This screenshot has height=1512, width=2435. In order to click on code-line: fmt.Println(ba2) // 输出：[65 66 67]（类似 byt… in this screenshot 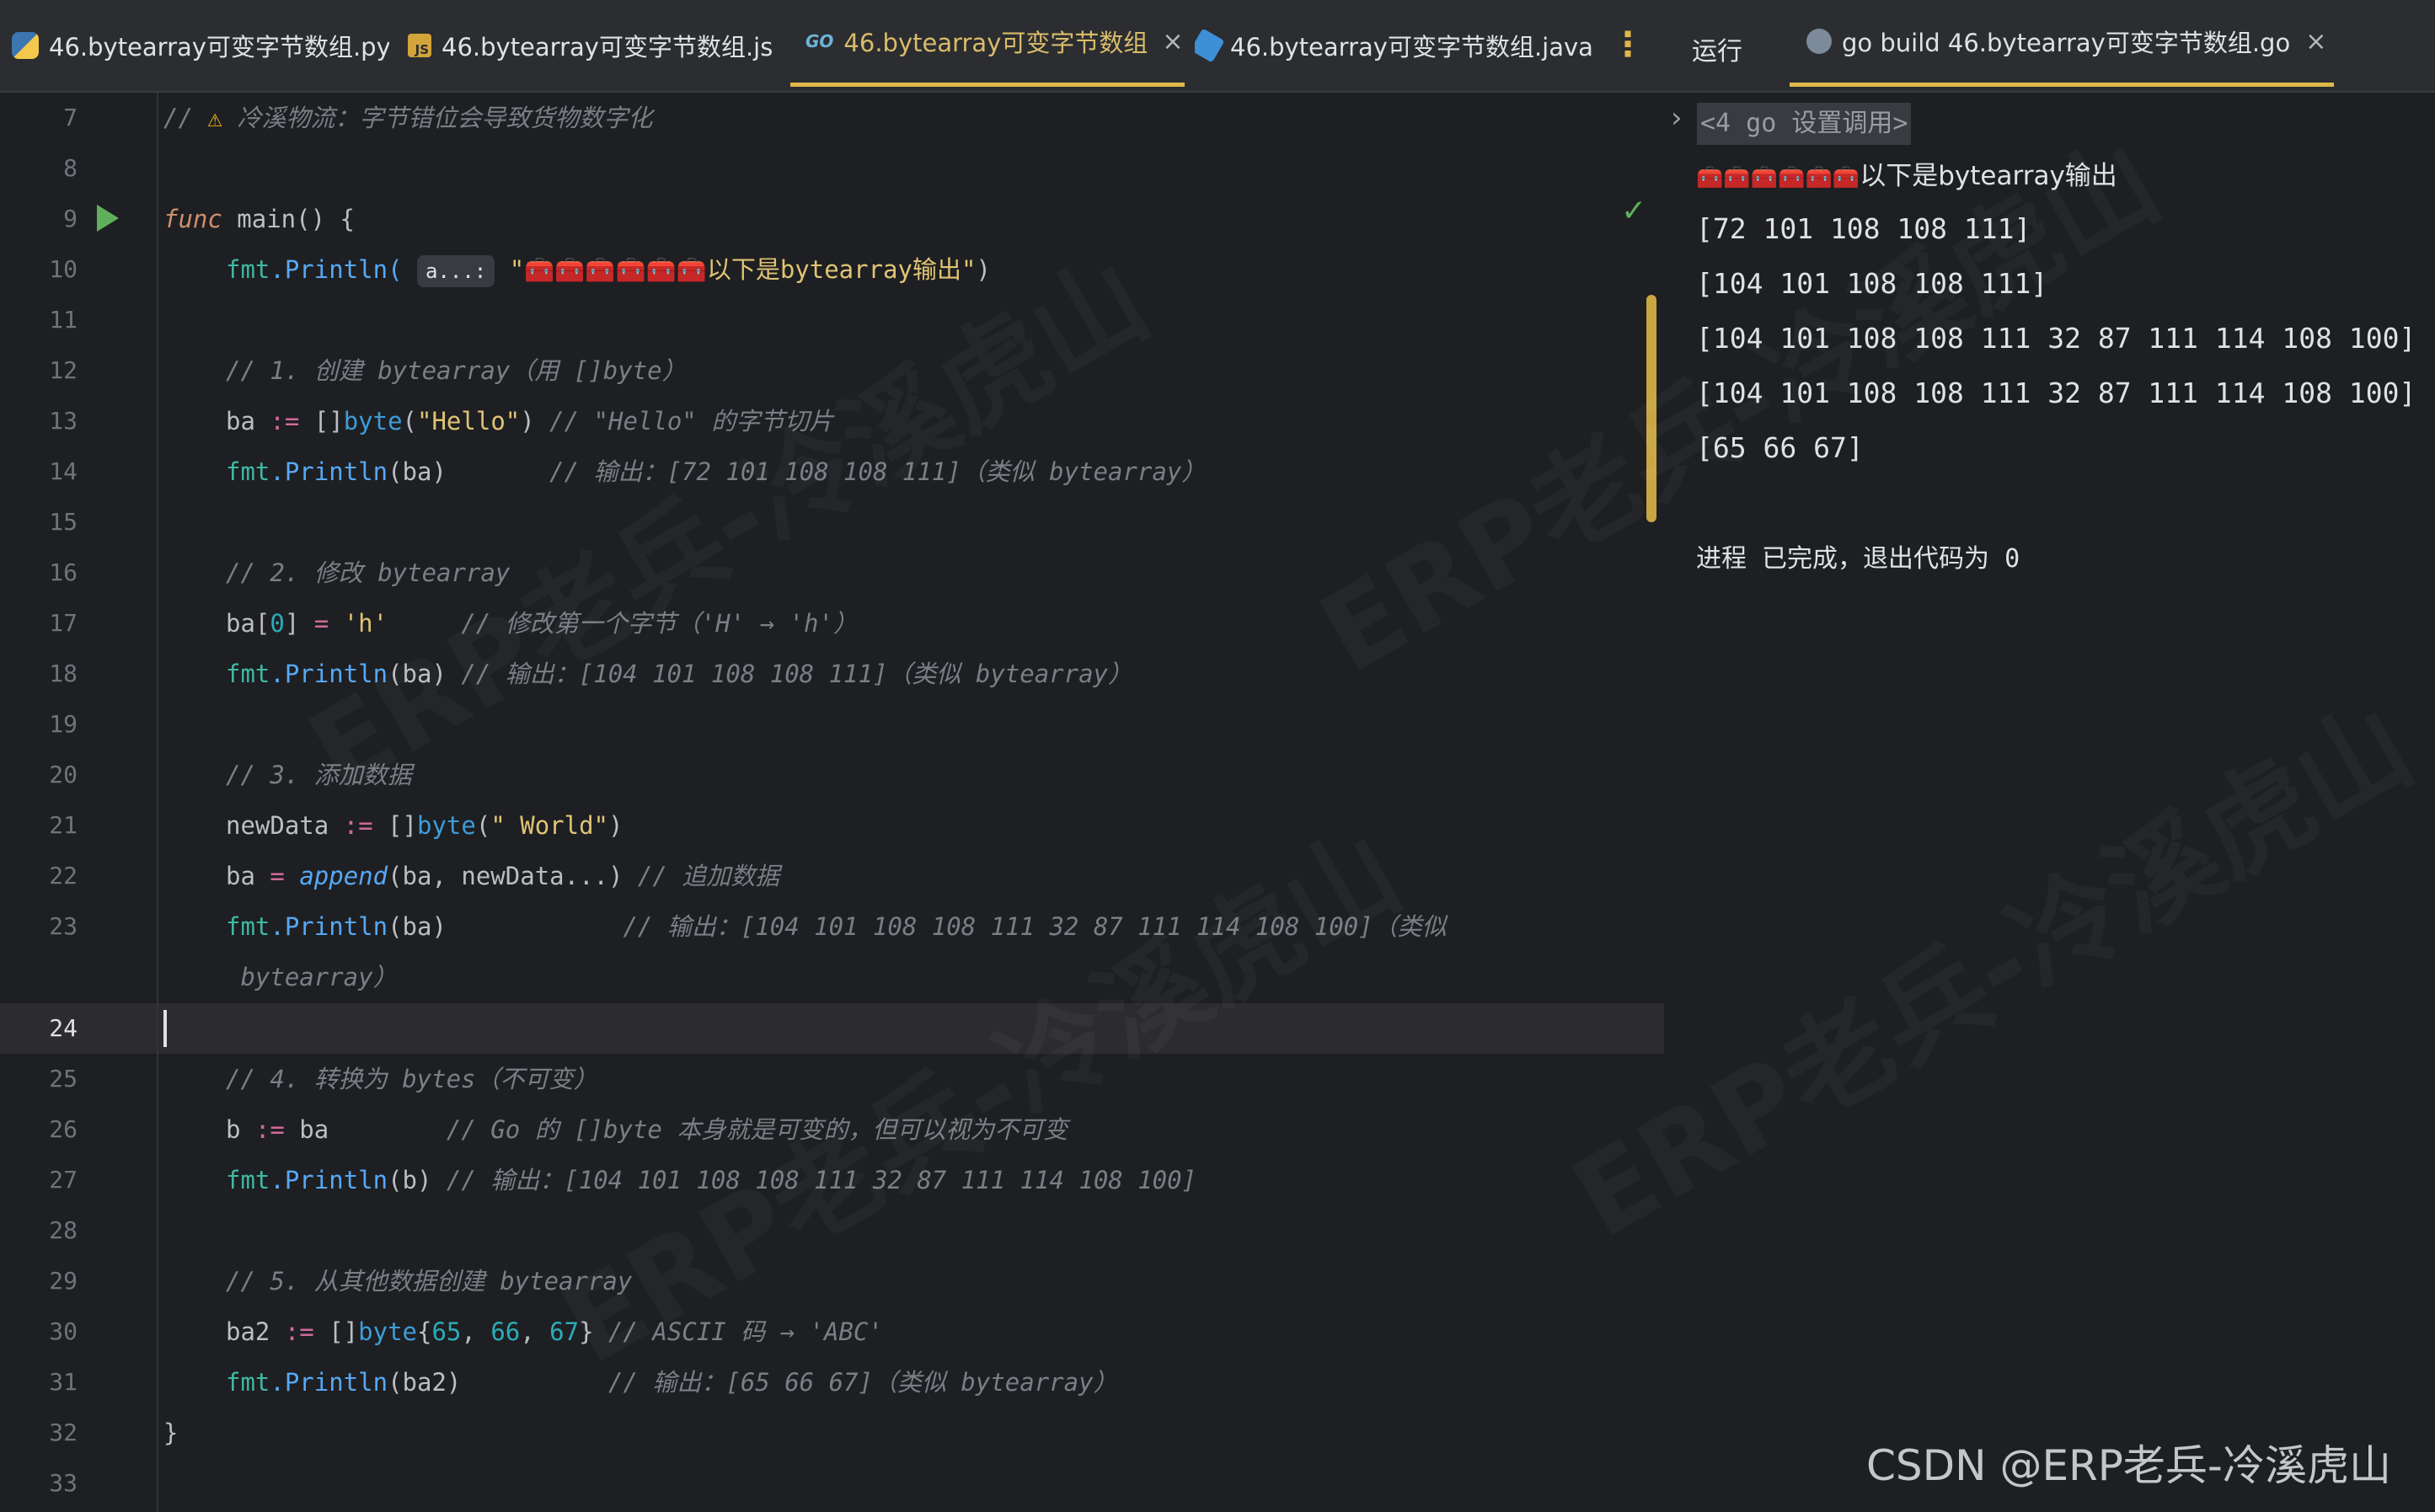, I will do `click(672, 1382)`.